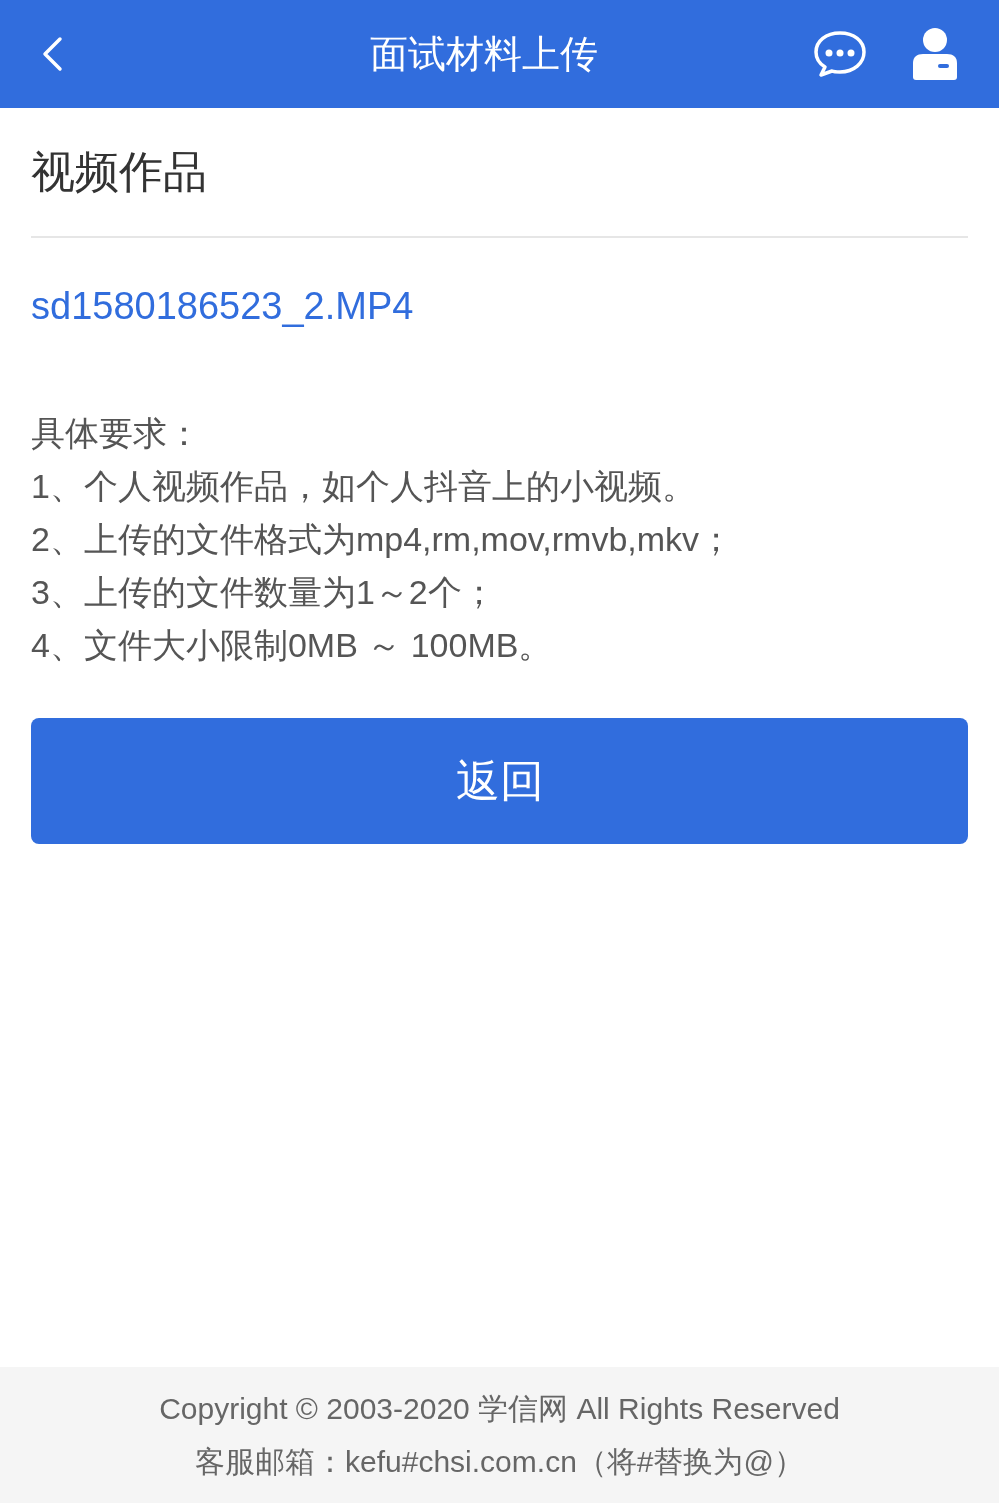  Describe the element at coordinates (52, 54) in the screenshot. I see `back-icon` at that location.